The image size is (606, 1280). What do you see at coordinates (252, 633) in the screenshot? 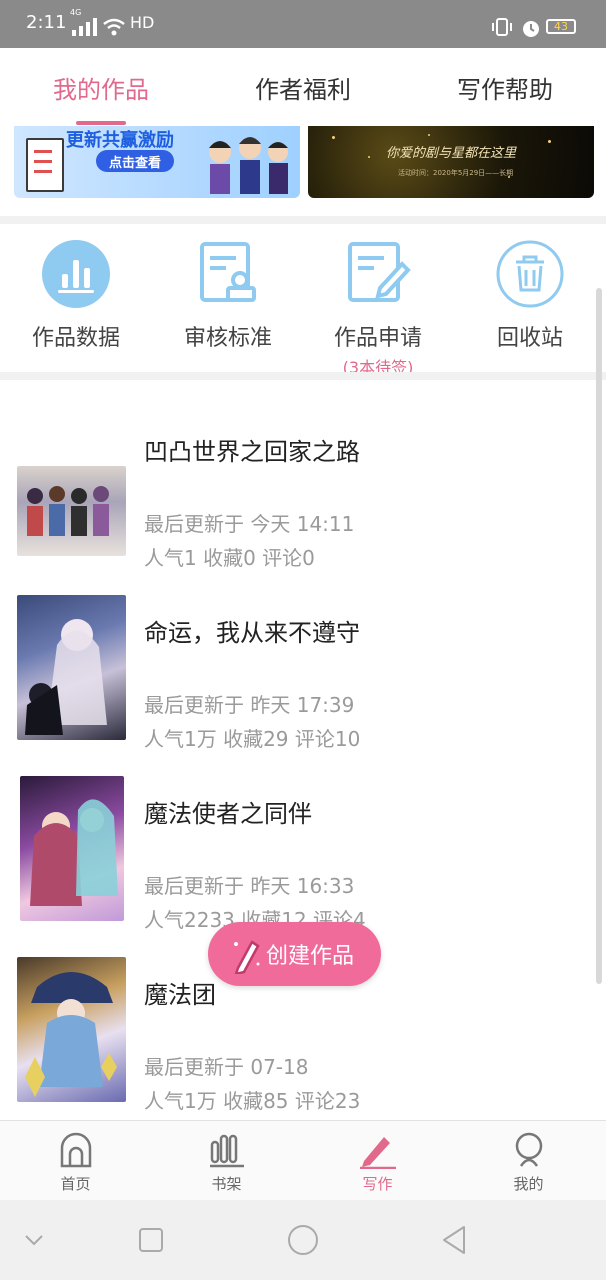
I see `work-title: 命运，我从来不遵守` at bounding box center [252, 633].